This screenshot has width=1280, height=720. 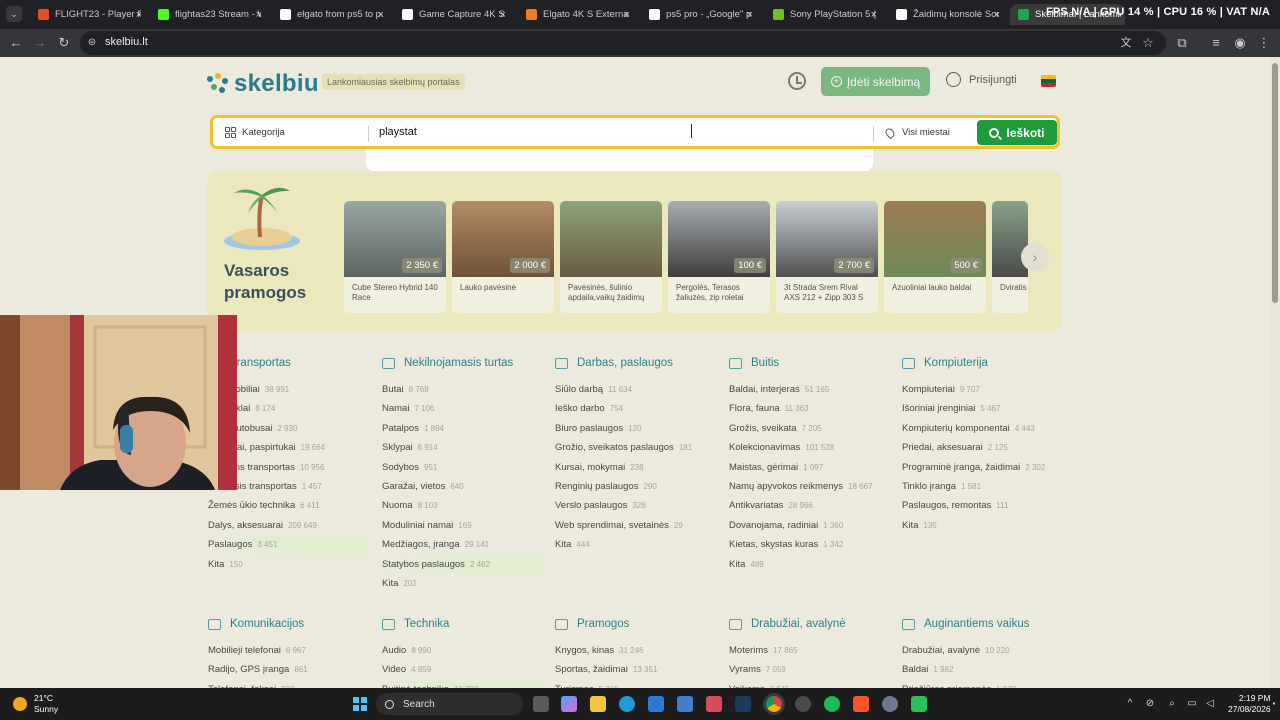 What do you see at coordinates (635, 389) in the screenshot?
I see `category-item: Siūlo darbą 11 634` at bounding box center [635, 389].